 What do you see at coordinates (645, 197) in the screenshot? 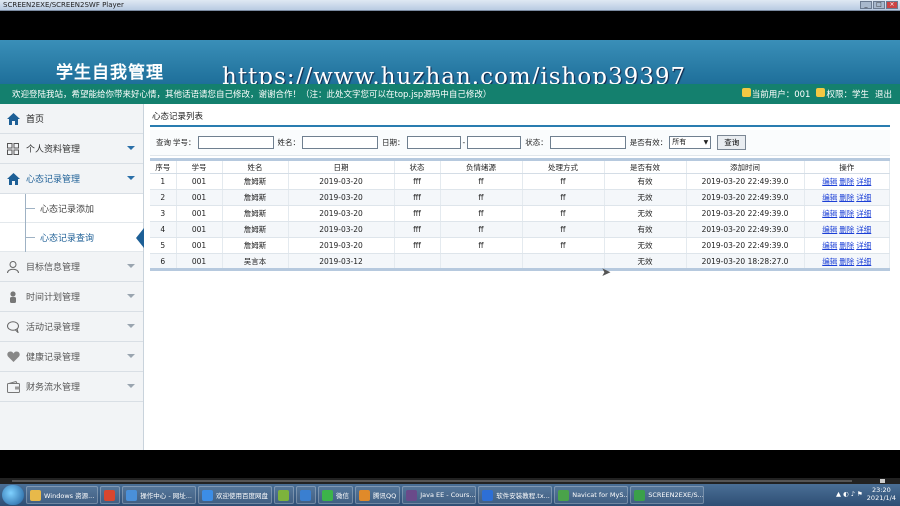
I see `cell-valid: 无效` at bounding box center [645, 197].